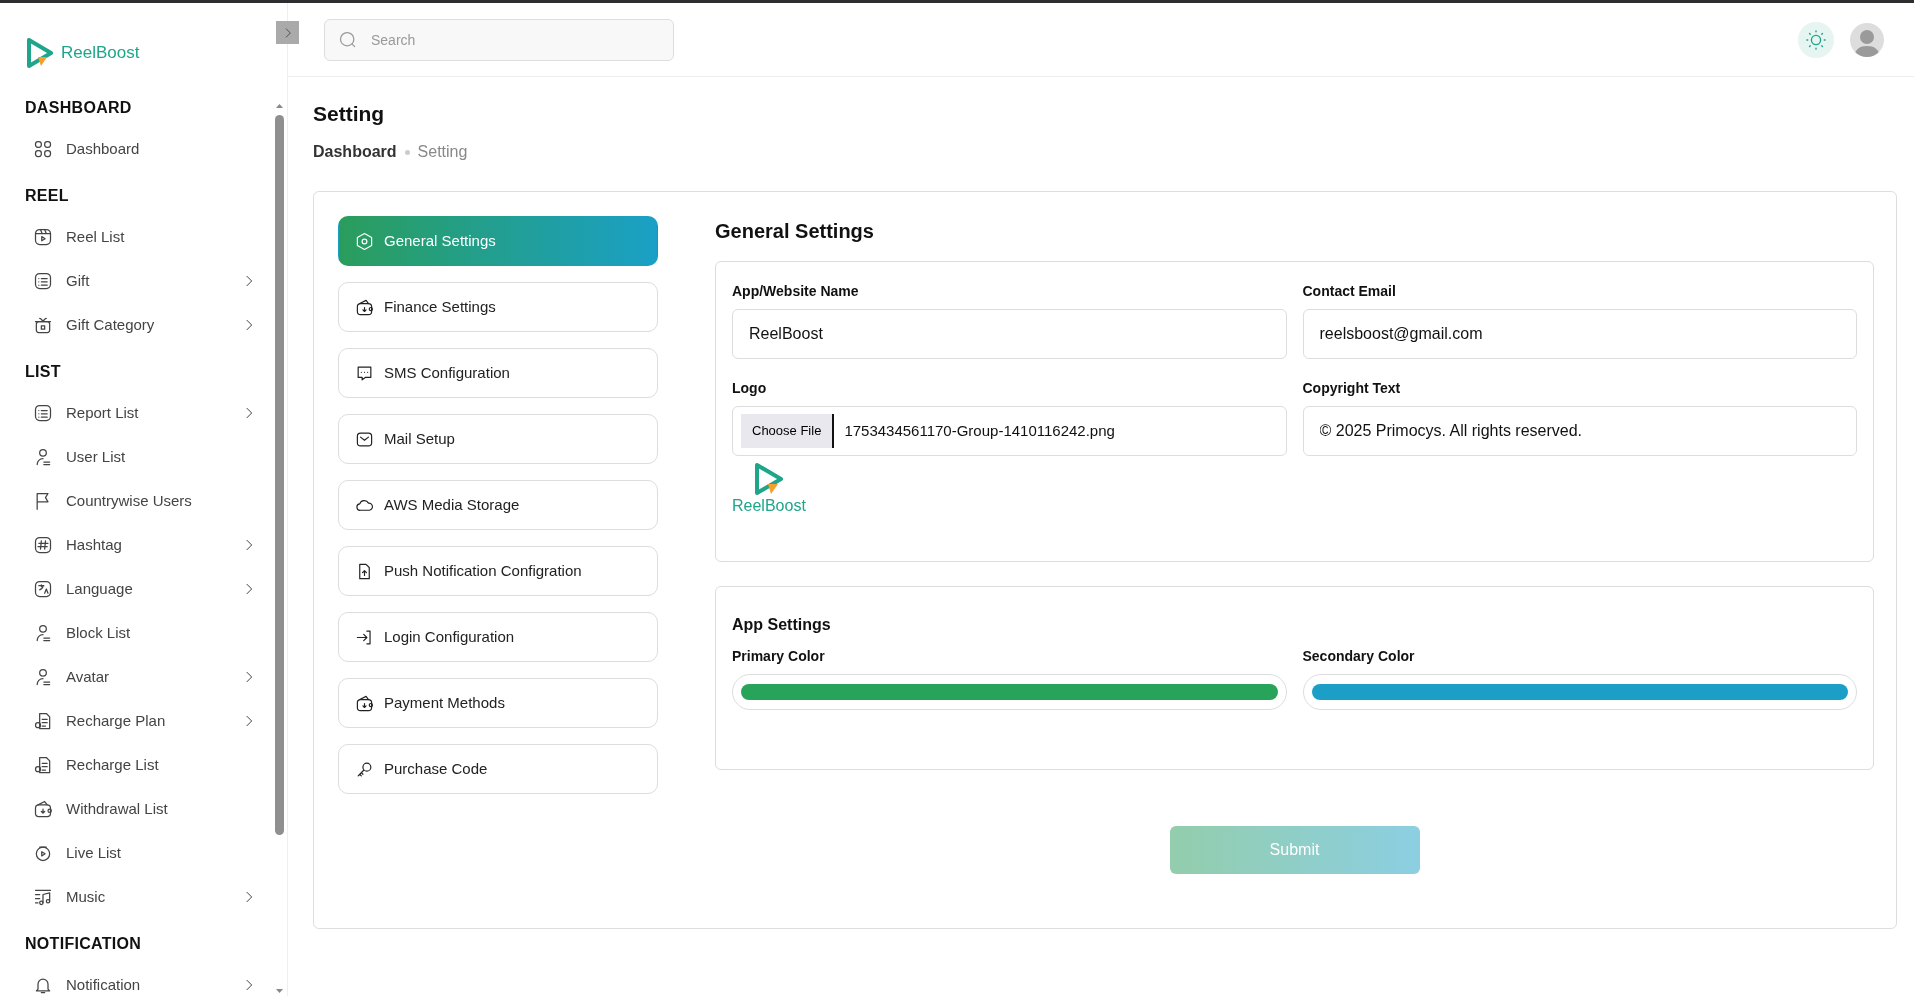 This screenshot has height=996, width=1914. Describe the element at coordinates (498, 571) in the screenshot. I see `settings-tab: Push Notification Configration` at that location.